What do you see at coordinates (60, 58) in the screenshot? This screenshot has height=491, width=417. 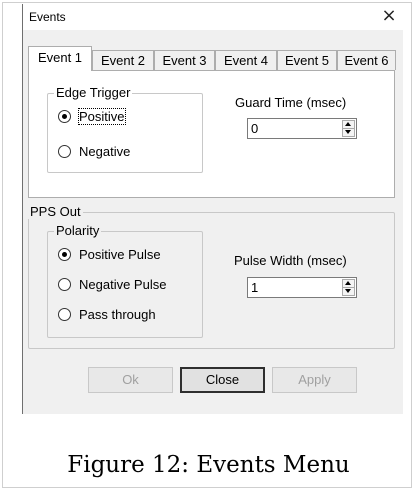 I see `tab-event-1: Event 1` at bounding box center [60, 58].